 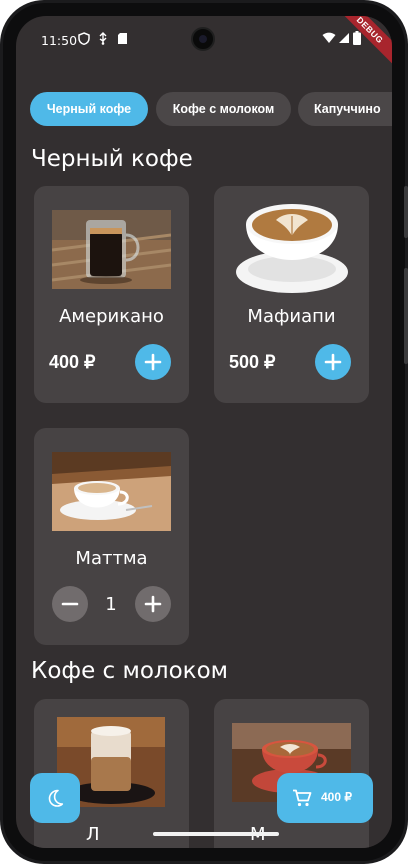 I want to click on americano-photo, so click(x=111, y=249).